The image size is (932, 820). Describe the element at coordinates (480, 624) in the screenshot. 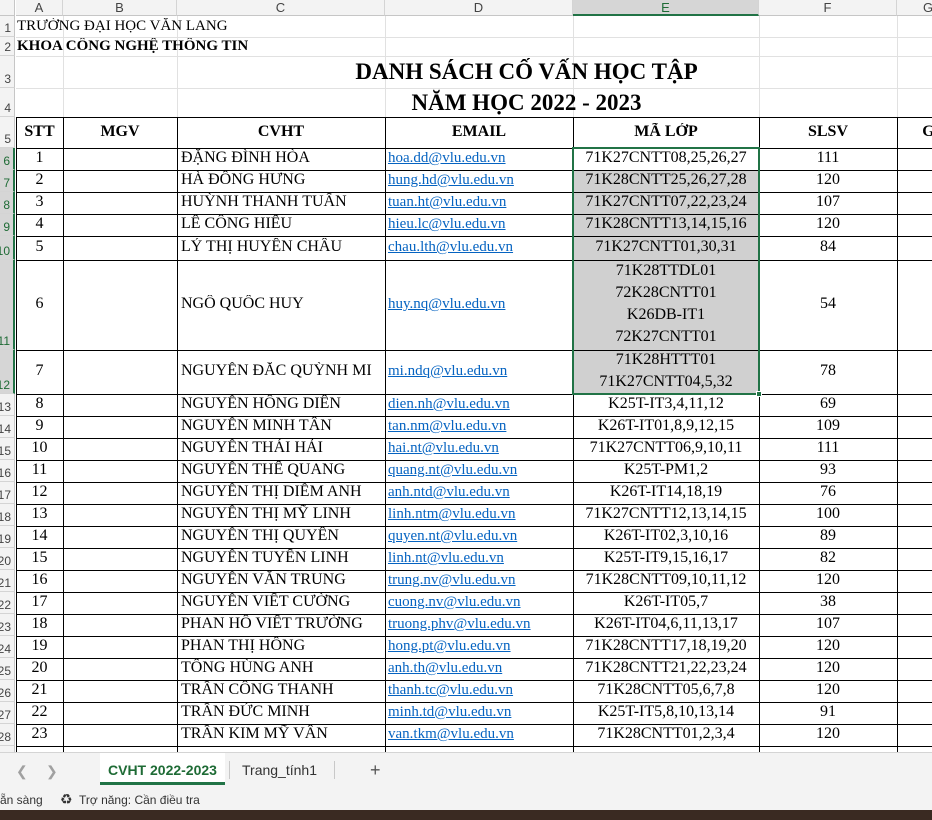

I see `advisor-email-link: truong.phv@vlu.edu.vn` at that location.